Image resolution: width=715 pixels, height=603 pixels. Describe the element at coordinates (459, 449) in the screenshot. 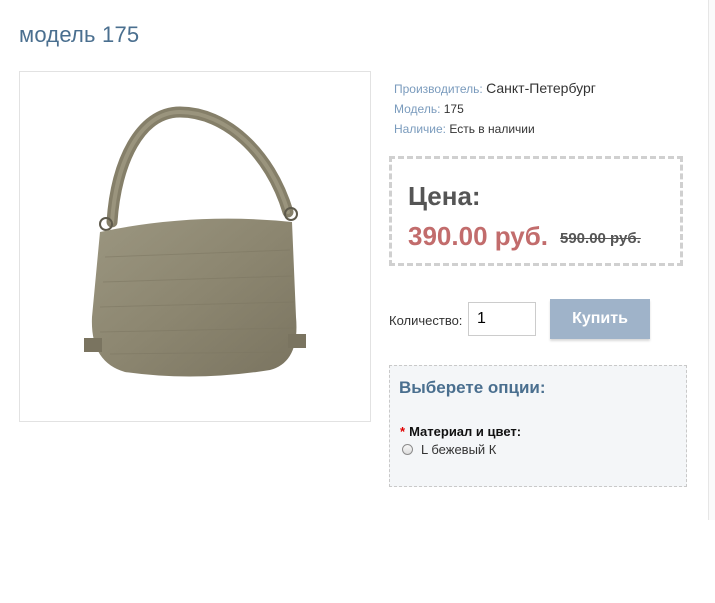

I see `option-choice-label: L бежевый К` at that location.